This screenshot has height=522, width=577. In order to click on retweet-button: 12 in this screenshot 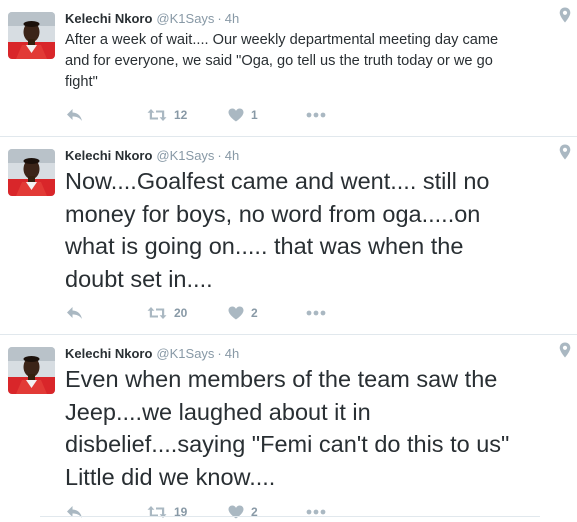, I will do `click(167, 115)`.